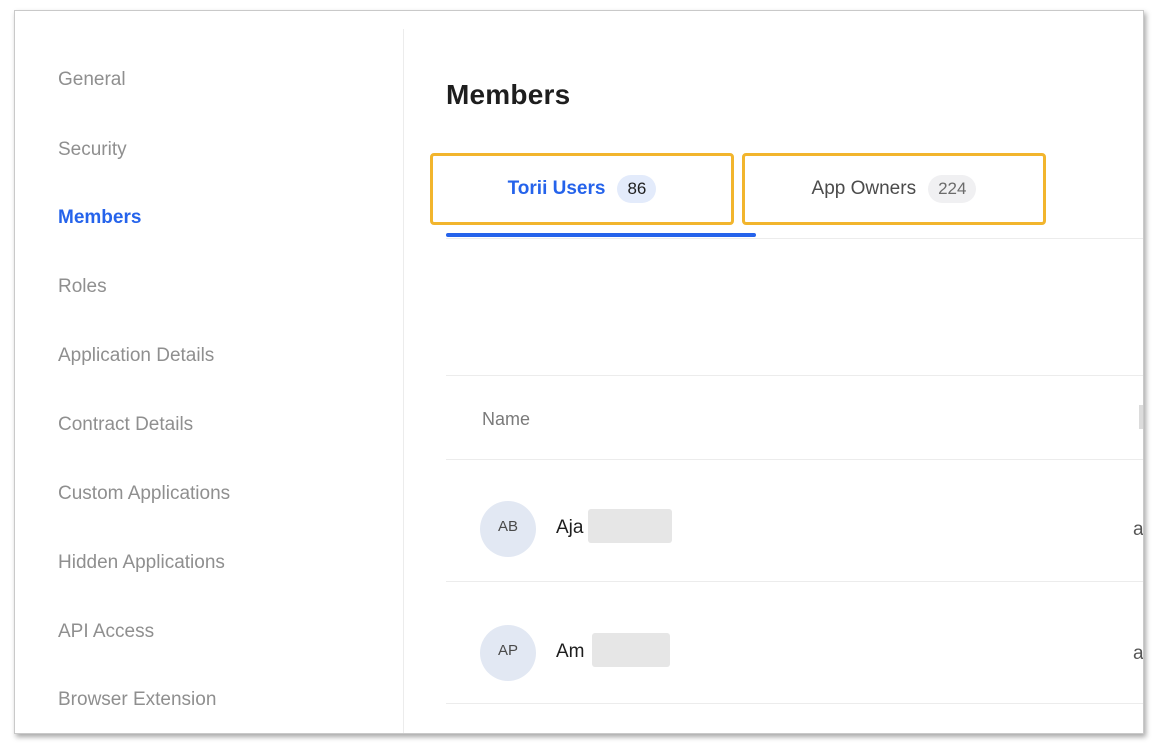 This screenshot has height=748, width=1164. I want to click on header-divider, so click(794, 459).